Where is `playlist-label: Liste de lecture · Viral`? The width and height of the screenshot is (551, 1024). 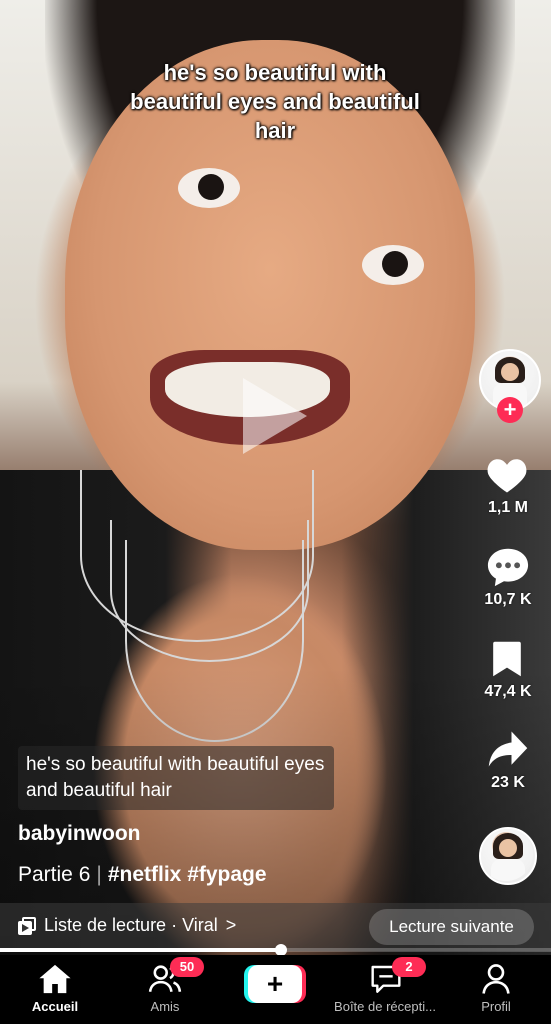 playlist-label: Liste de lecture · Viral is located at coordinates (131, 925).